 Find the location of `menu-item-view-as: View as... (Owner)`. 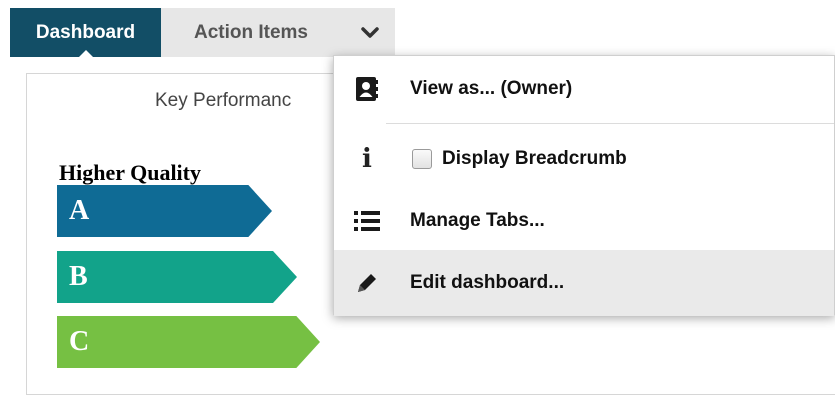

menu-item-view-as: View as... (Owner) is located at coordinates (584, 89).